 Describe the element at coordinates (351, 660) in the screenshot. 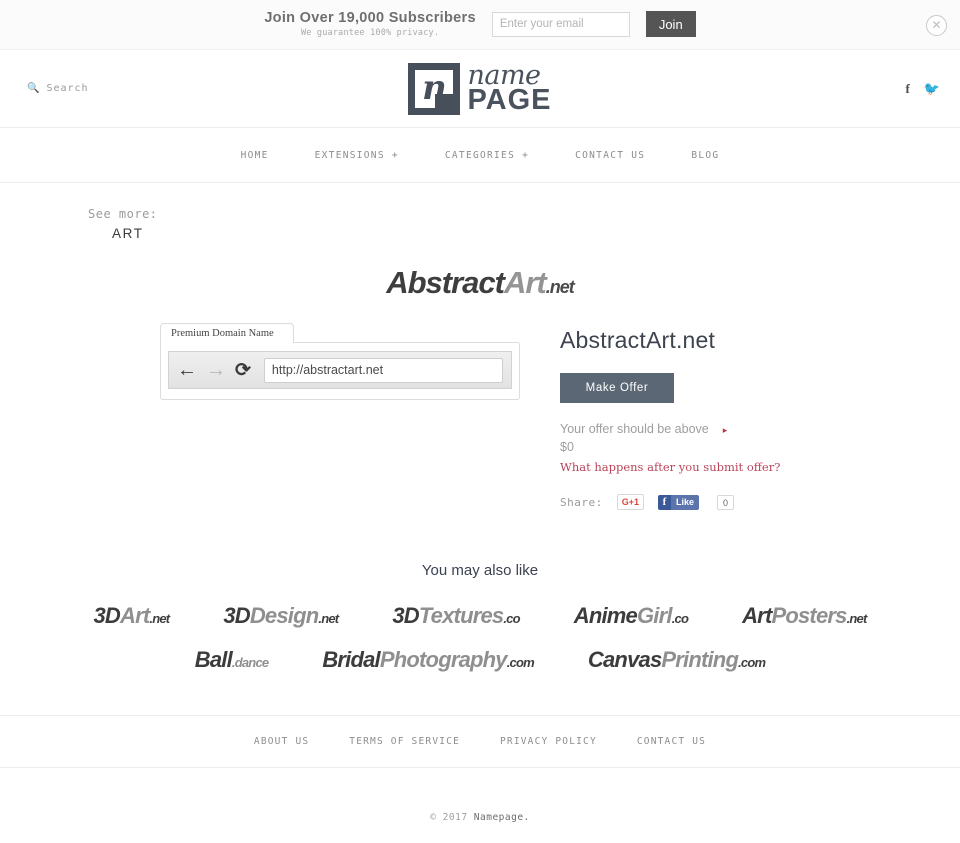

I see `related-domain-part1: Bridal` at that location.